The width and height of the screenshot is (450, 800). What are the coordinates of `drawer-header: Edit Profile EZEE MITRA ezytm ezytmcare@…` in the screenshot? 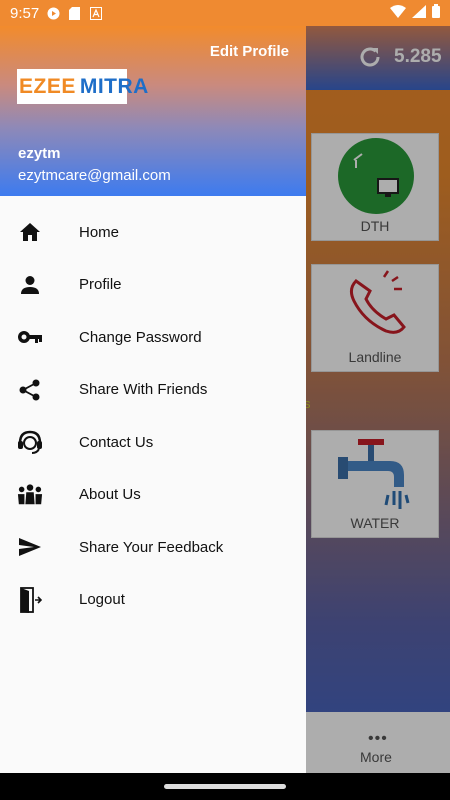 It's located at (153, 111).